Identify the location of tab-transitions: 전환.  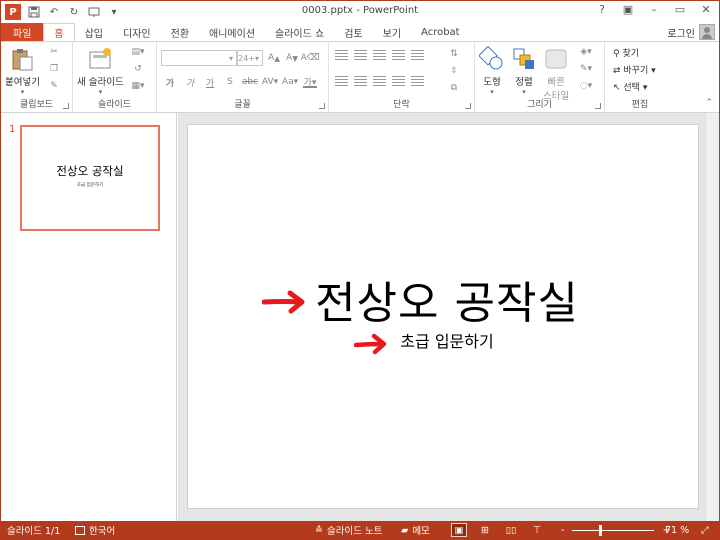
(180, 32).